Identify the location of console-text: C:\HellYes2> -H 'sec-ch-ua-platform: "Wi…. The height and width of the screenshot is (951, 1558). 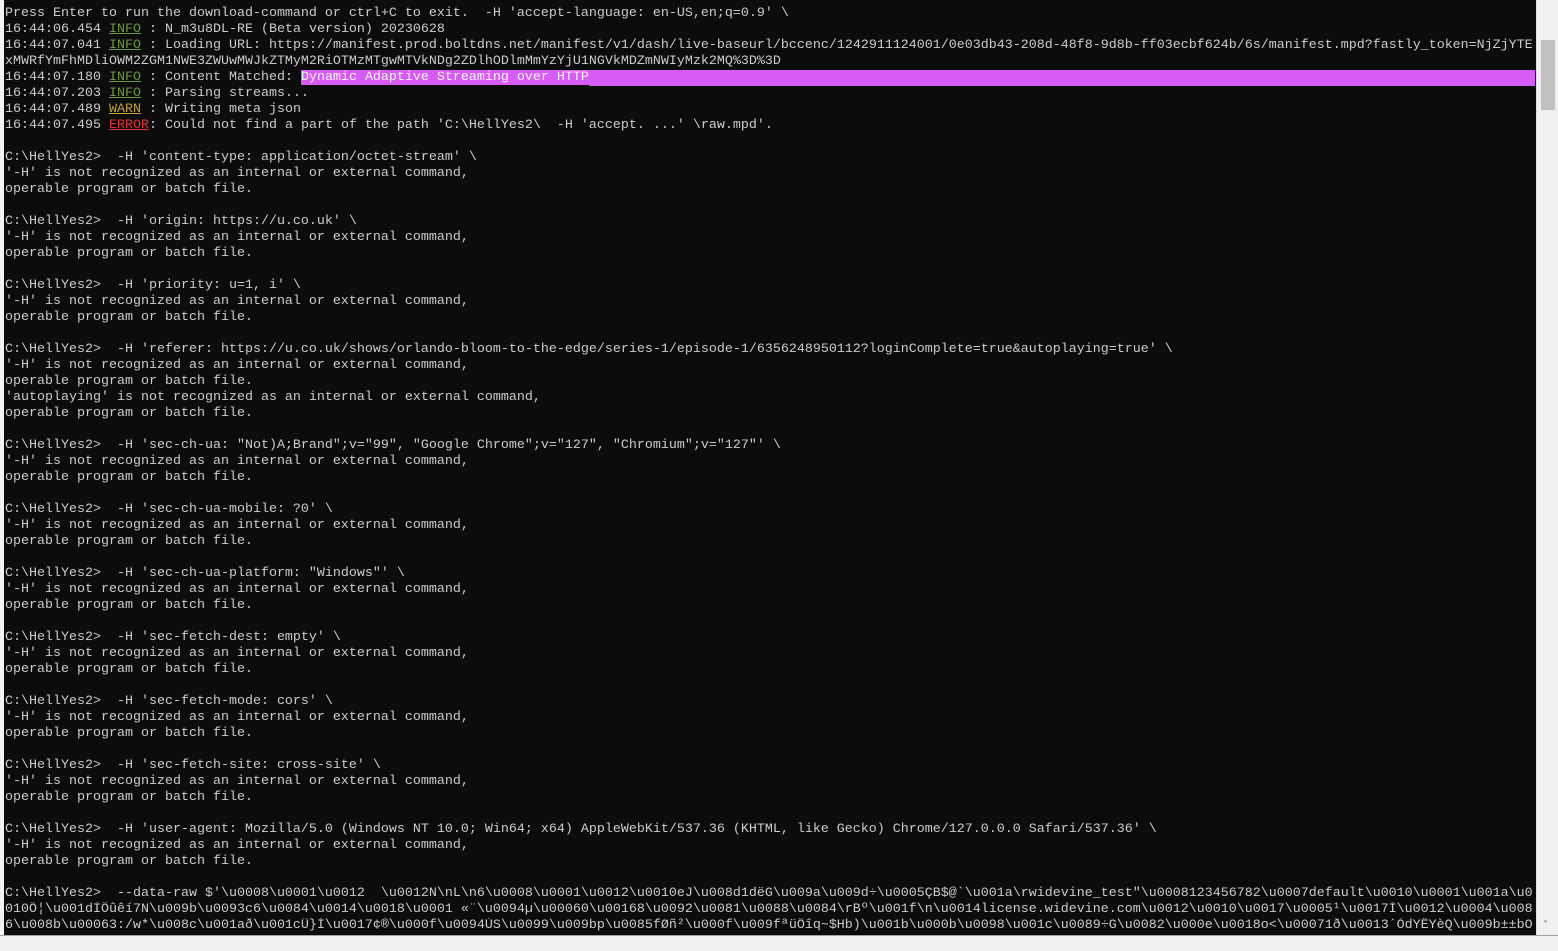
(205, 573).